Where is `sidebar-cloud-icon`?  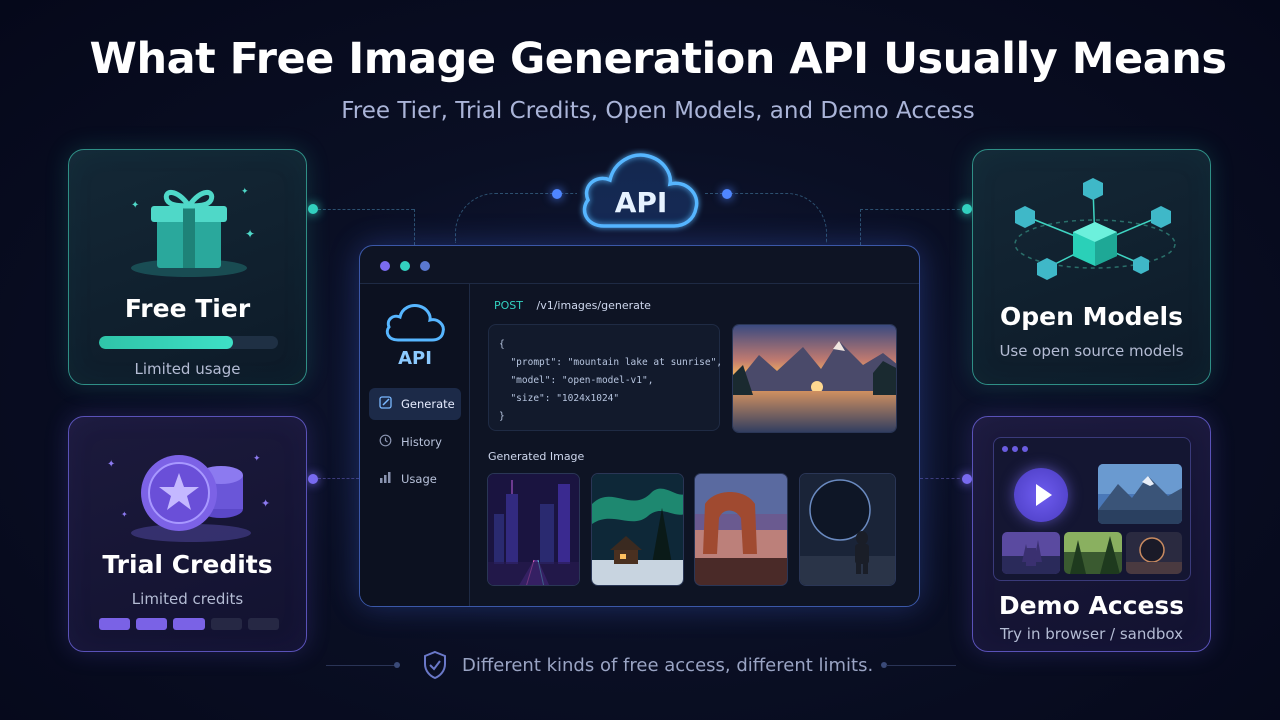 sidebar-cloud-icon is located at coordinates (415, 324).